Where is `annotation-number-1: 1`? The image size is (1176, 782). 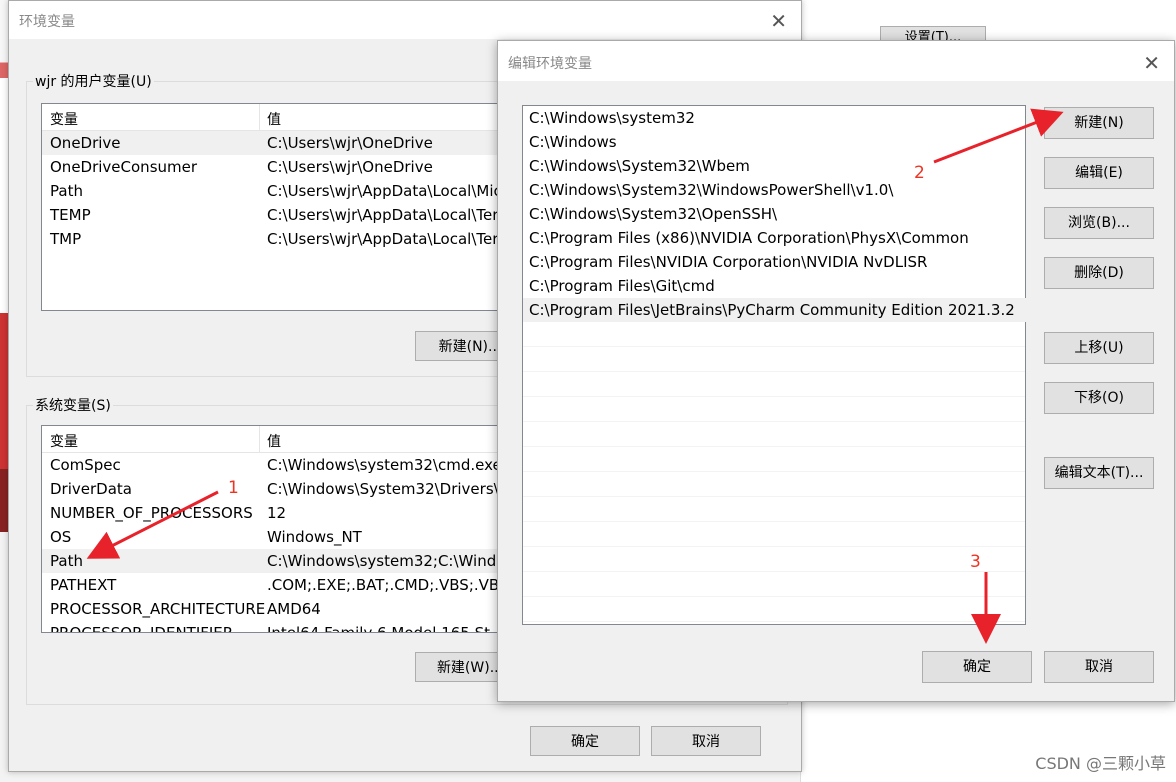 annotation-number-1: 1 is located at coordinates (233, 488).